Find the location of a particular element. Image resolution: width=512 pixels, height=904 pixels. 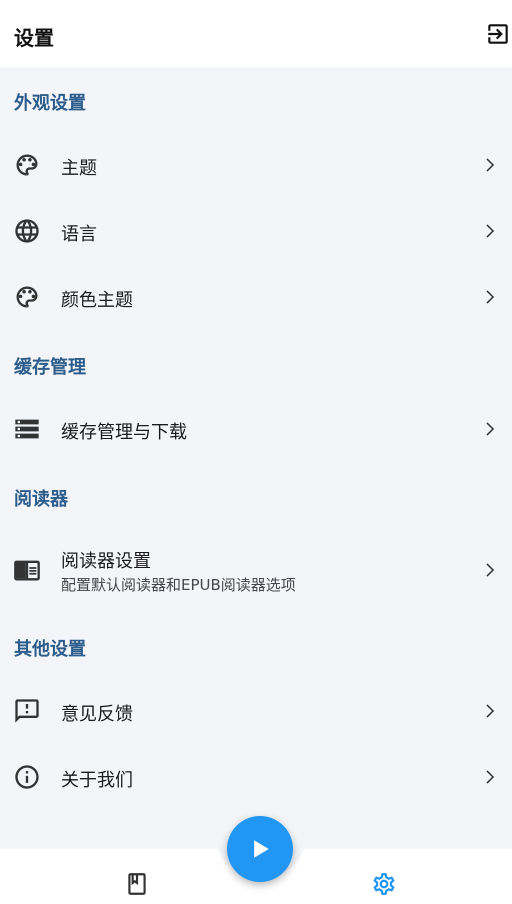

app-bar: 设置 is located at coordinates (256, 33).